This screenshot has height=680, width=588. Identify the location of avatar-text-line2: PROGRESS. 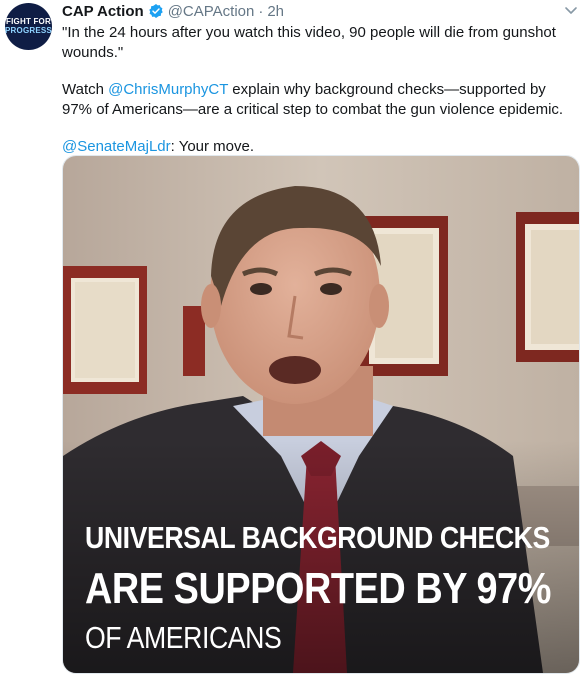
(28, 30).